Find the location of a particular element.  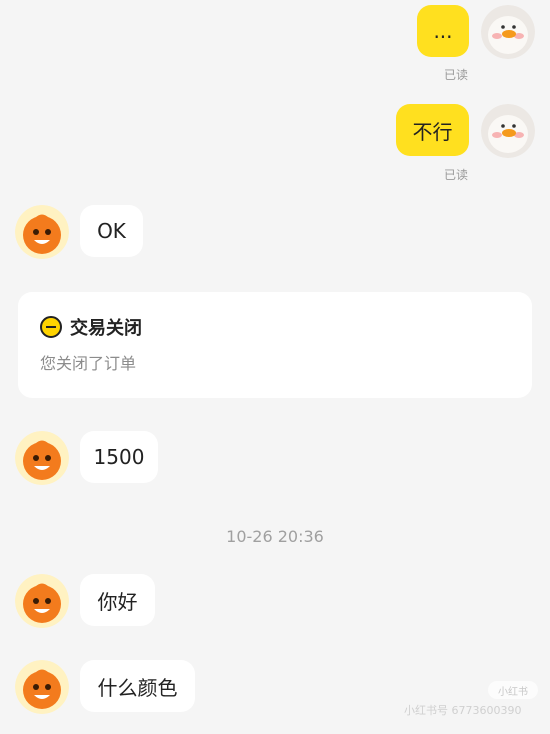

watermark-text: 小红书号 6773600390 is located at coordinates (463, 710).